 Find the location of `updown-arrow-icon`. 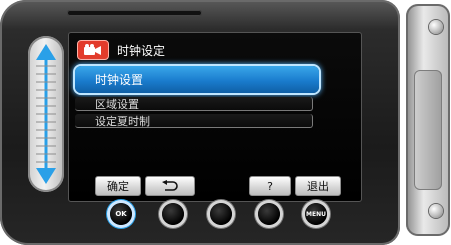

updown-arrow-icon is located at coordinates (46, 114).